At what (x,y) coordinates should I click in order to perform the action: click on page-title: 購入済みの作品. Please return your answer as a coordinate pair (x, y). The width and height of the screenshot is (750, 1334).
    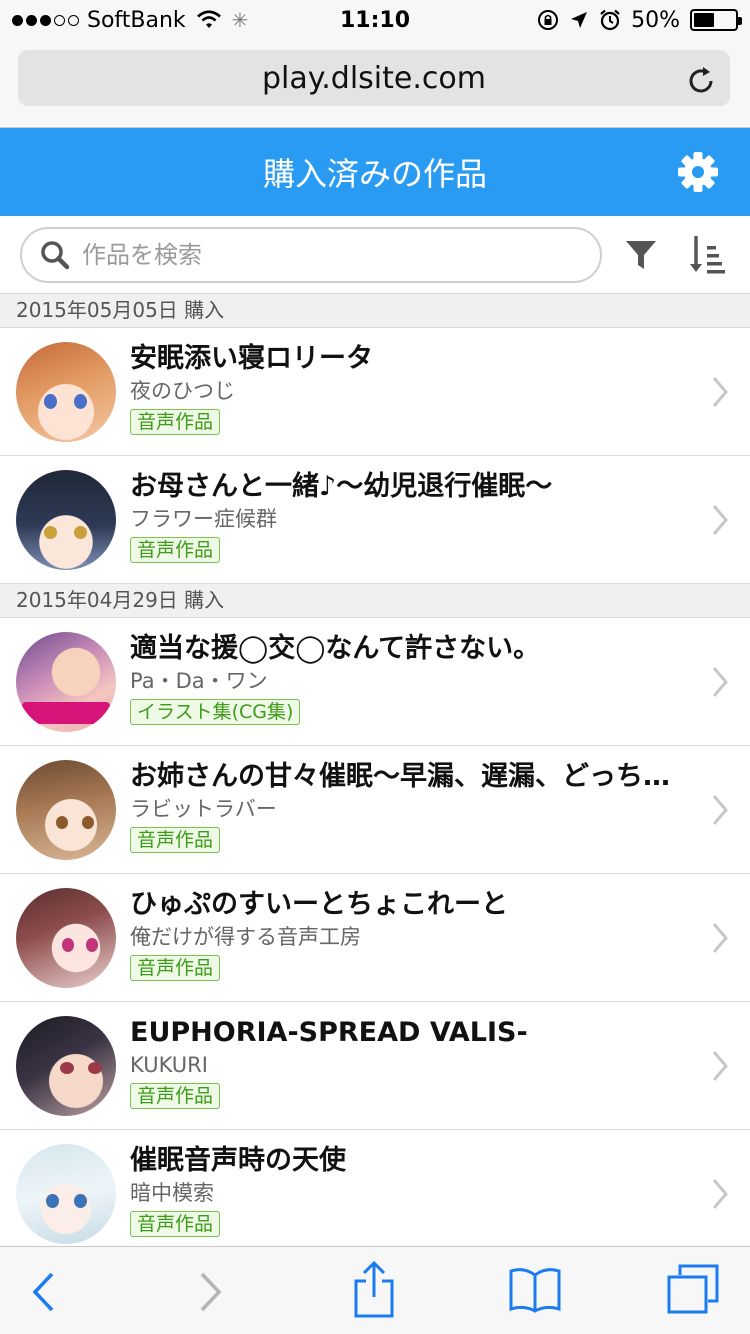
    Looking at the image, I should click on (374, 174).